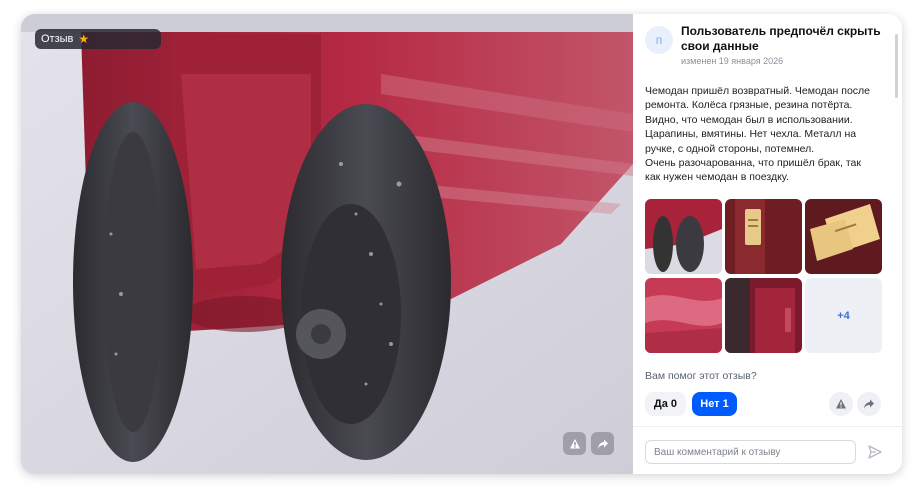 The width and height of the screenshot is (919, 496). I want to click on review-text-line: ручке, с одной стороны, потемнел., so click(730, 148).